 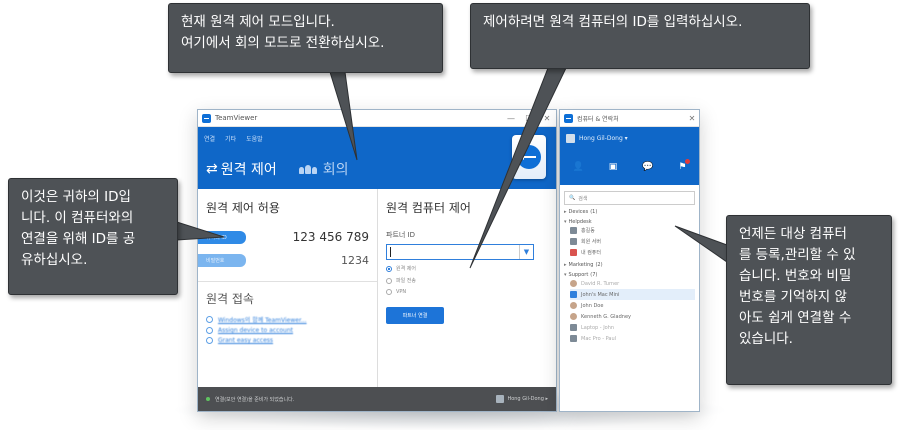 I want to click on menu-item-help: 도움말, so click(x=254, y=138).